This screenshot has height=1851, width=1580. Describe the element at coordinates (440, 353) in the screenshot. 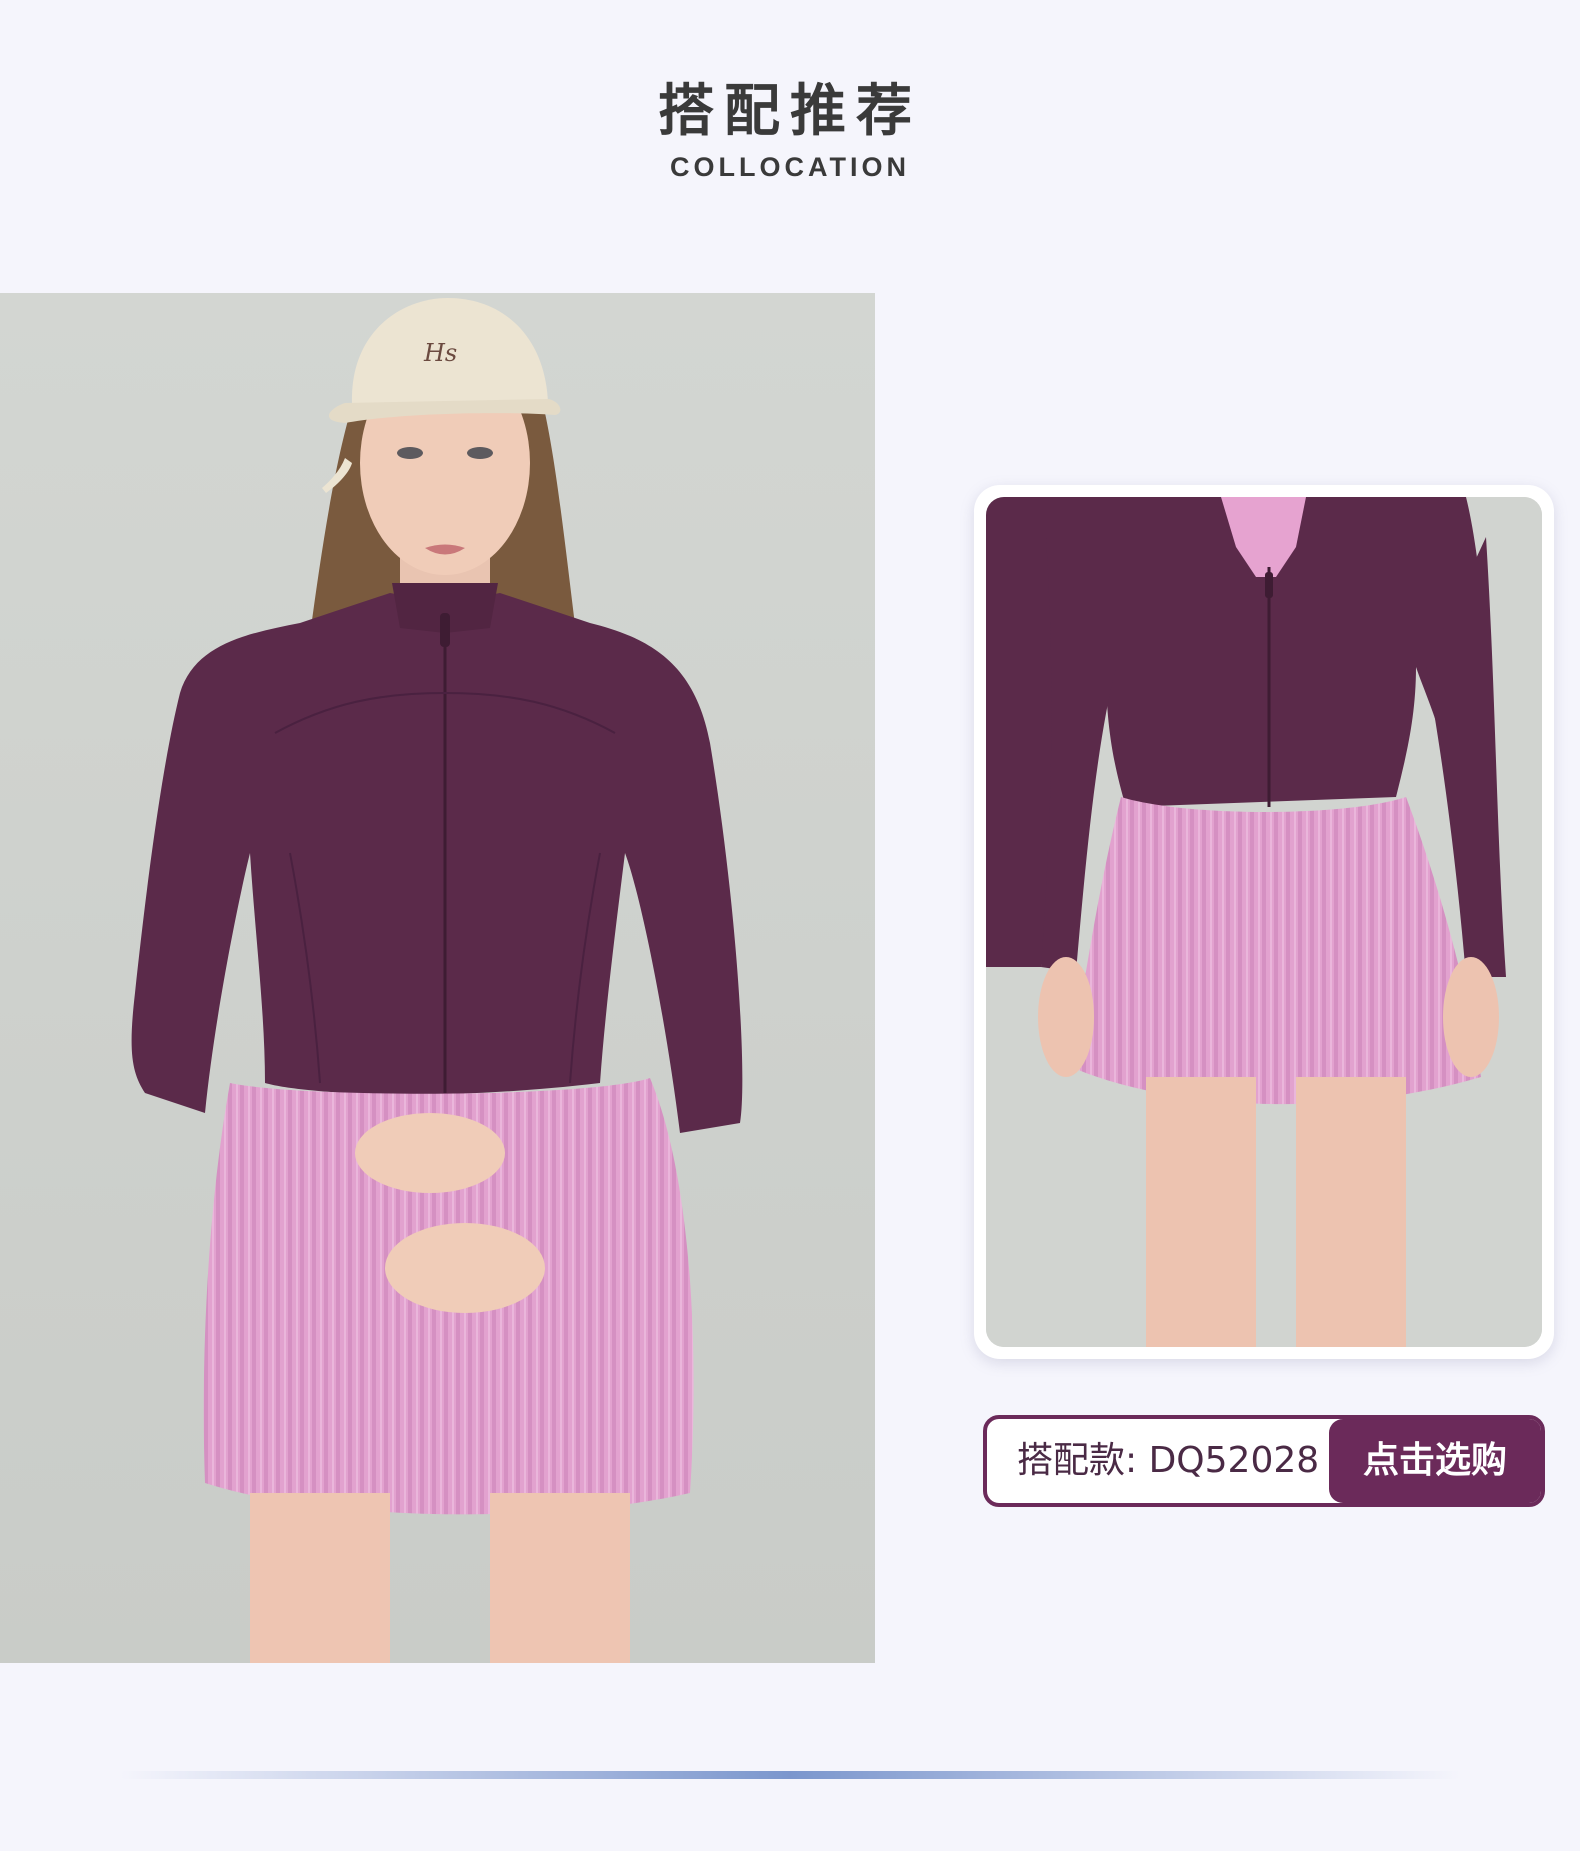

I see `cap-logo-icon: Hs` at that location.